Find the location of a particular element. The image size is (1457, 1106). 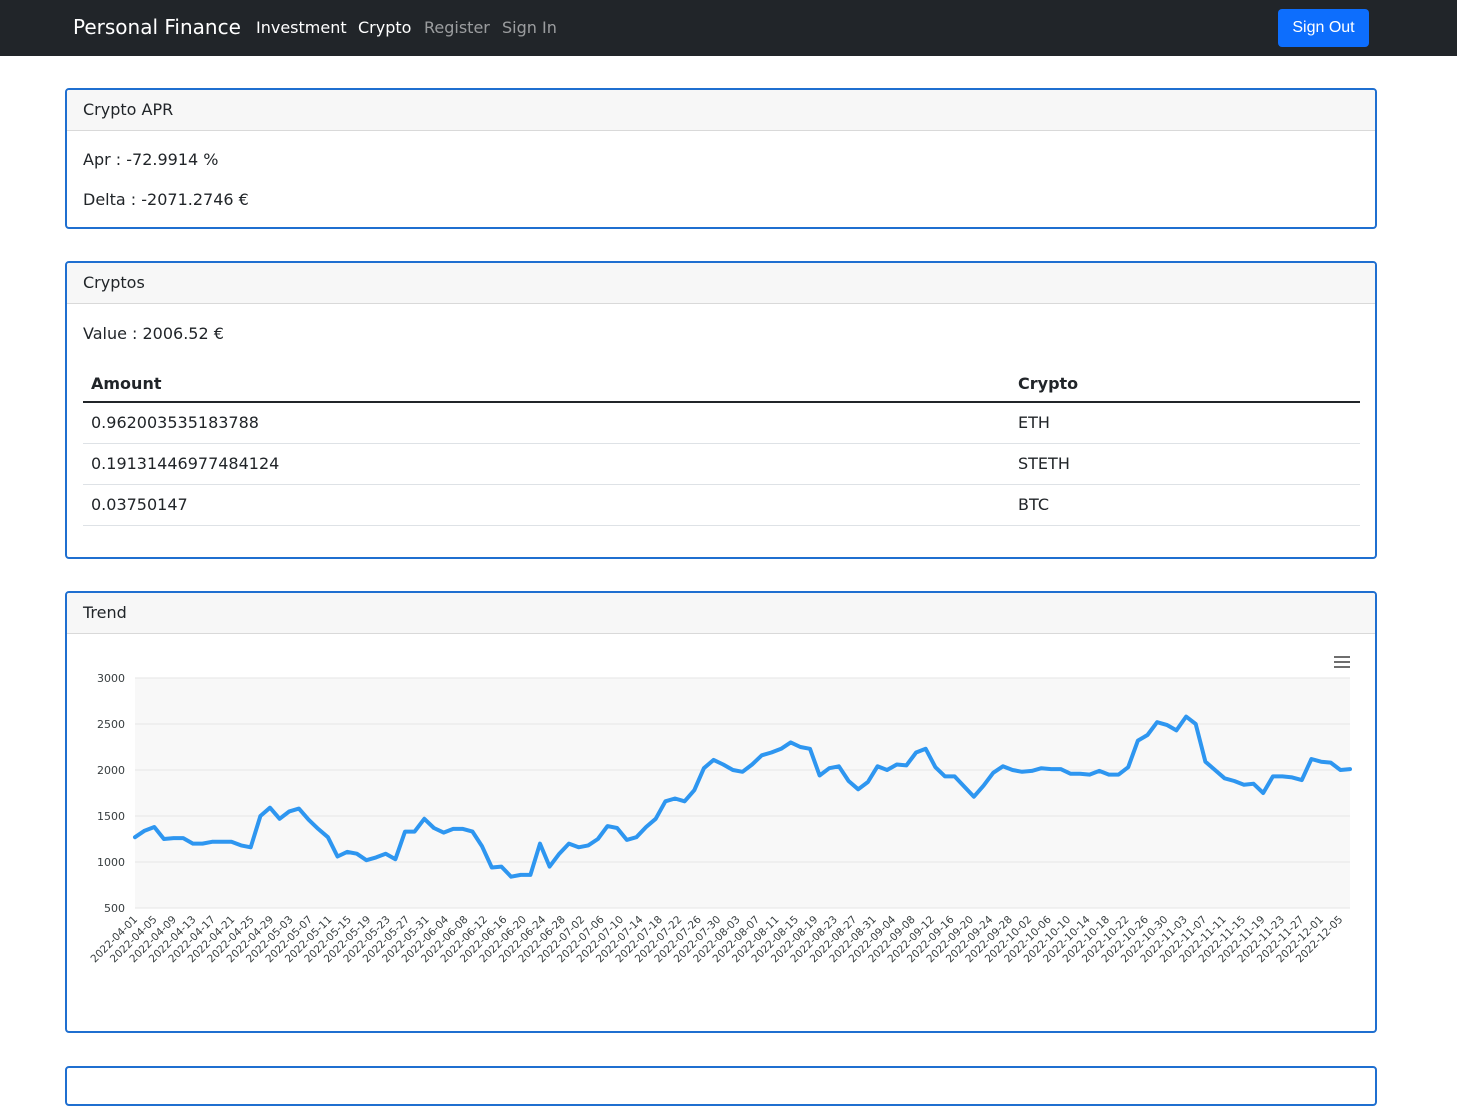

y-tick-label: 2000 is located at coordinates (111, 770).